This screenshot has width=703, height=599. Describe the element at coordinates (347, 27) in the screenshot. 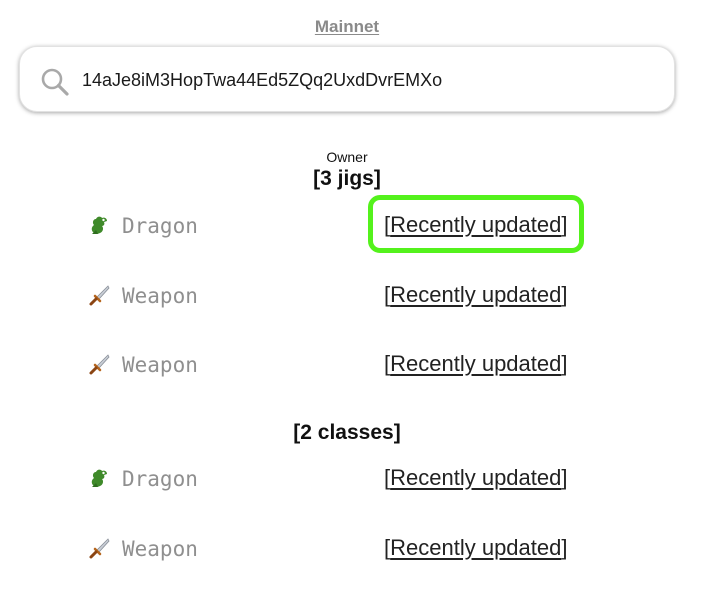

I see `network-link: Mainnet` at that location.